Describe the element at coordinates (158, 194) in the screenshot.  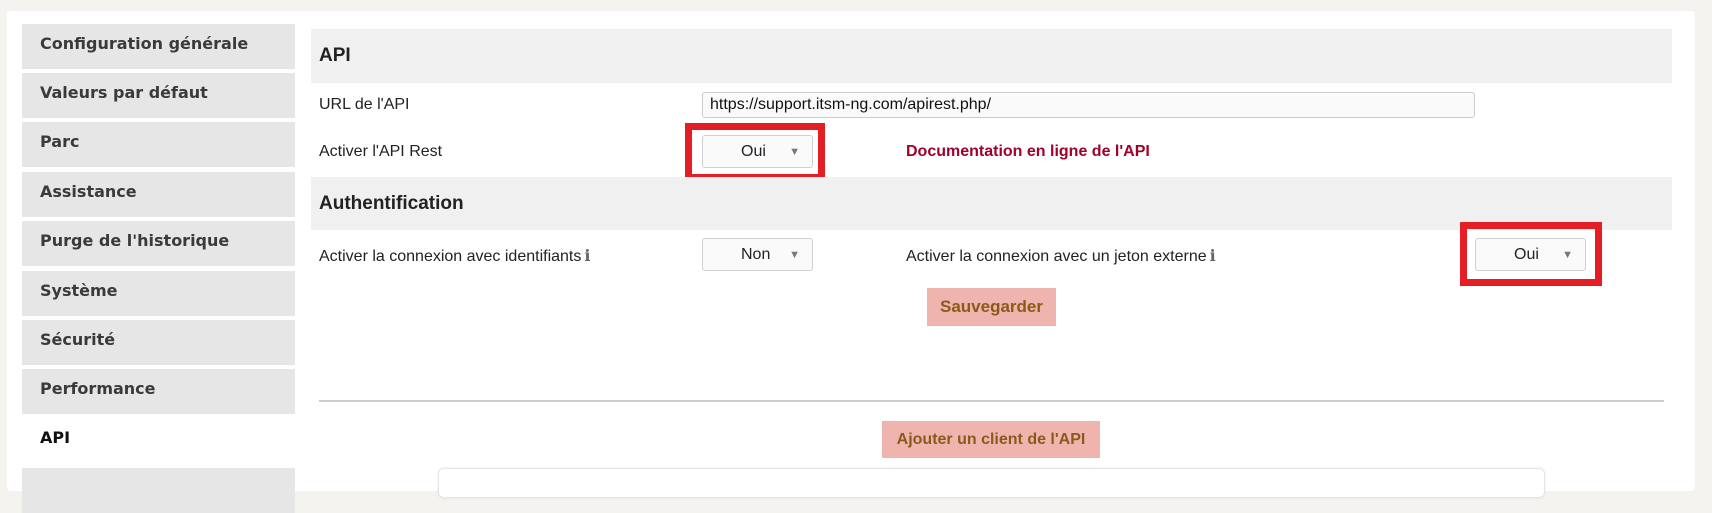
I see `sidebar-item-assistance: Assistance` at that location.